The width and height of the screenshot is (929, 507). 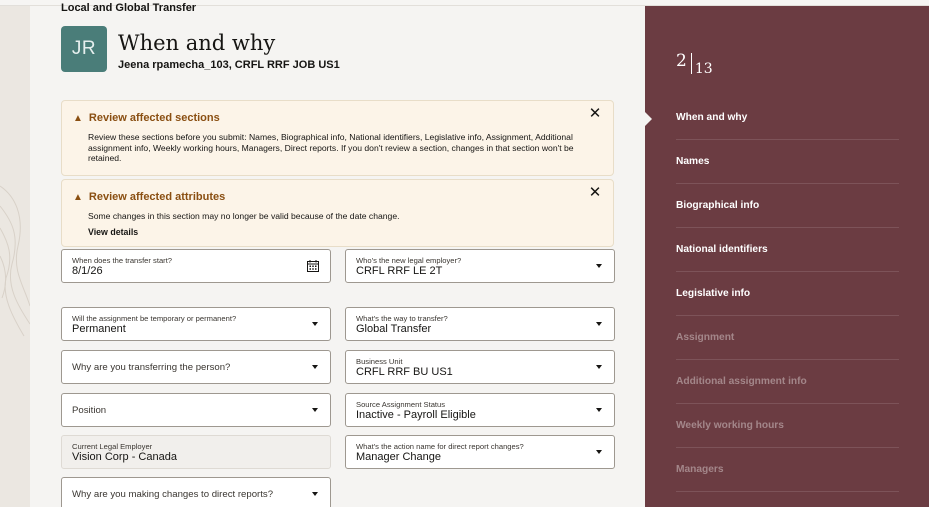 What do you see at coordinates (648, 119) in the screenshot?
I see `active-step-pointer` at bounding box center [648, 119].